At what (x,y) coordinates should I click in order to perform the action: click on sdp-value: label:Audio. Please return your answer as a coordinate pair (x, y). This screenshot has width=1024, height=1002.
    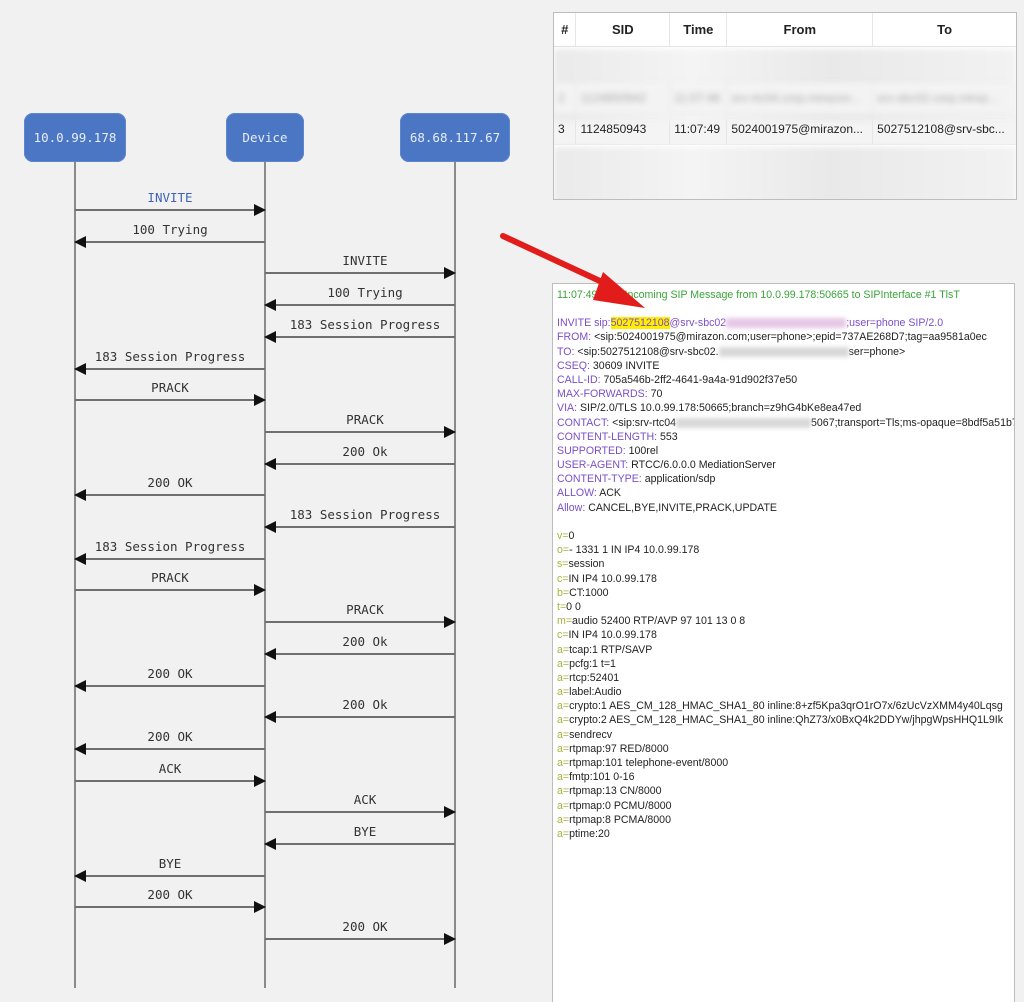
    Looking at the image, I should click on (595, 692).